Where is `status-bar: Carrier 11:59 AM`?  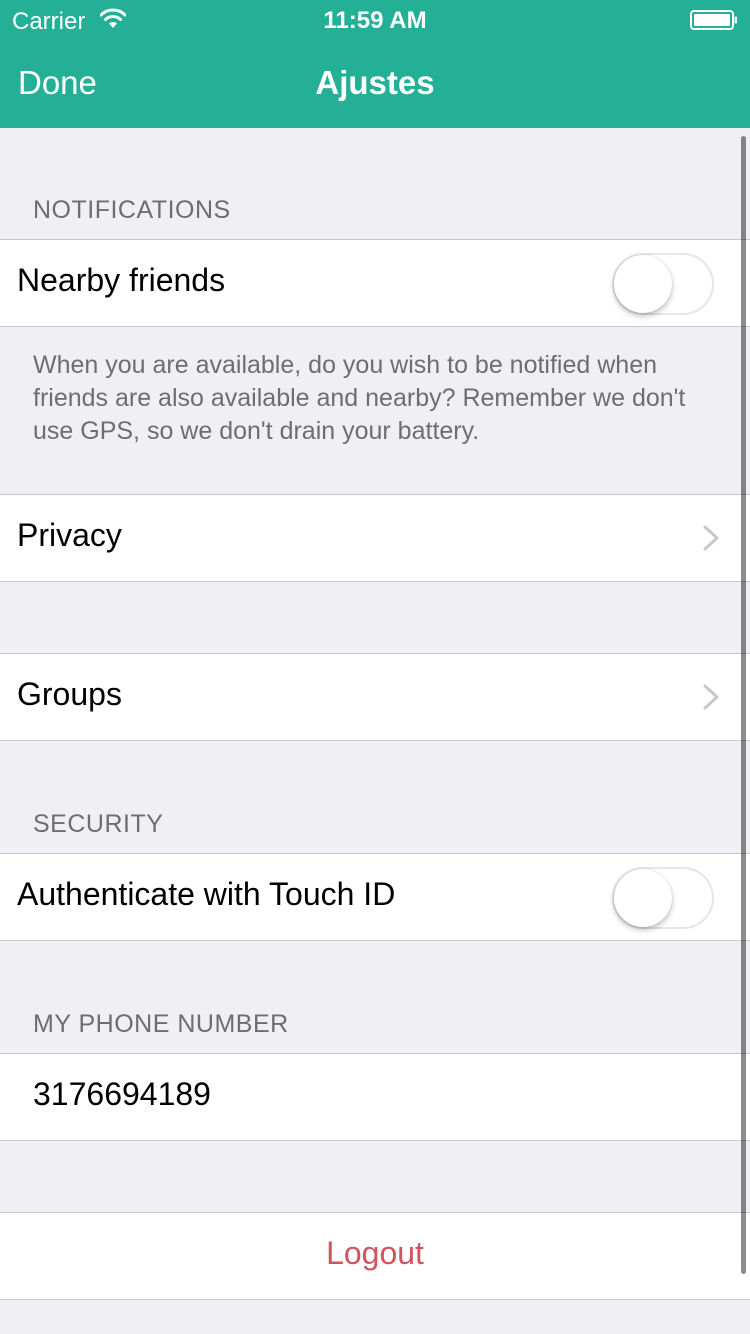
status-bar: Carrier 11:59 AM is located at coordinates (375, 20).